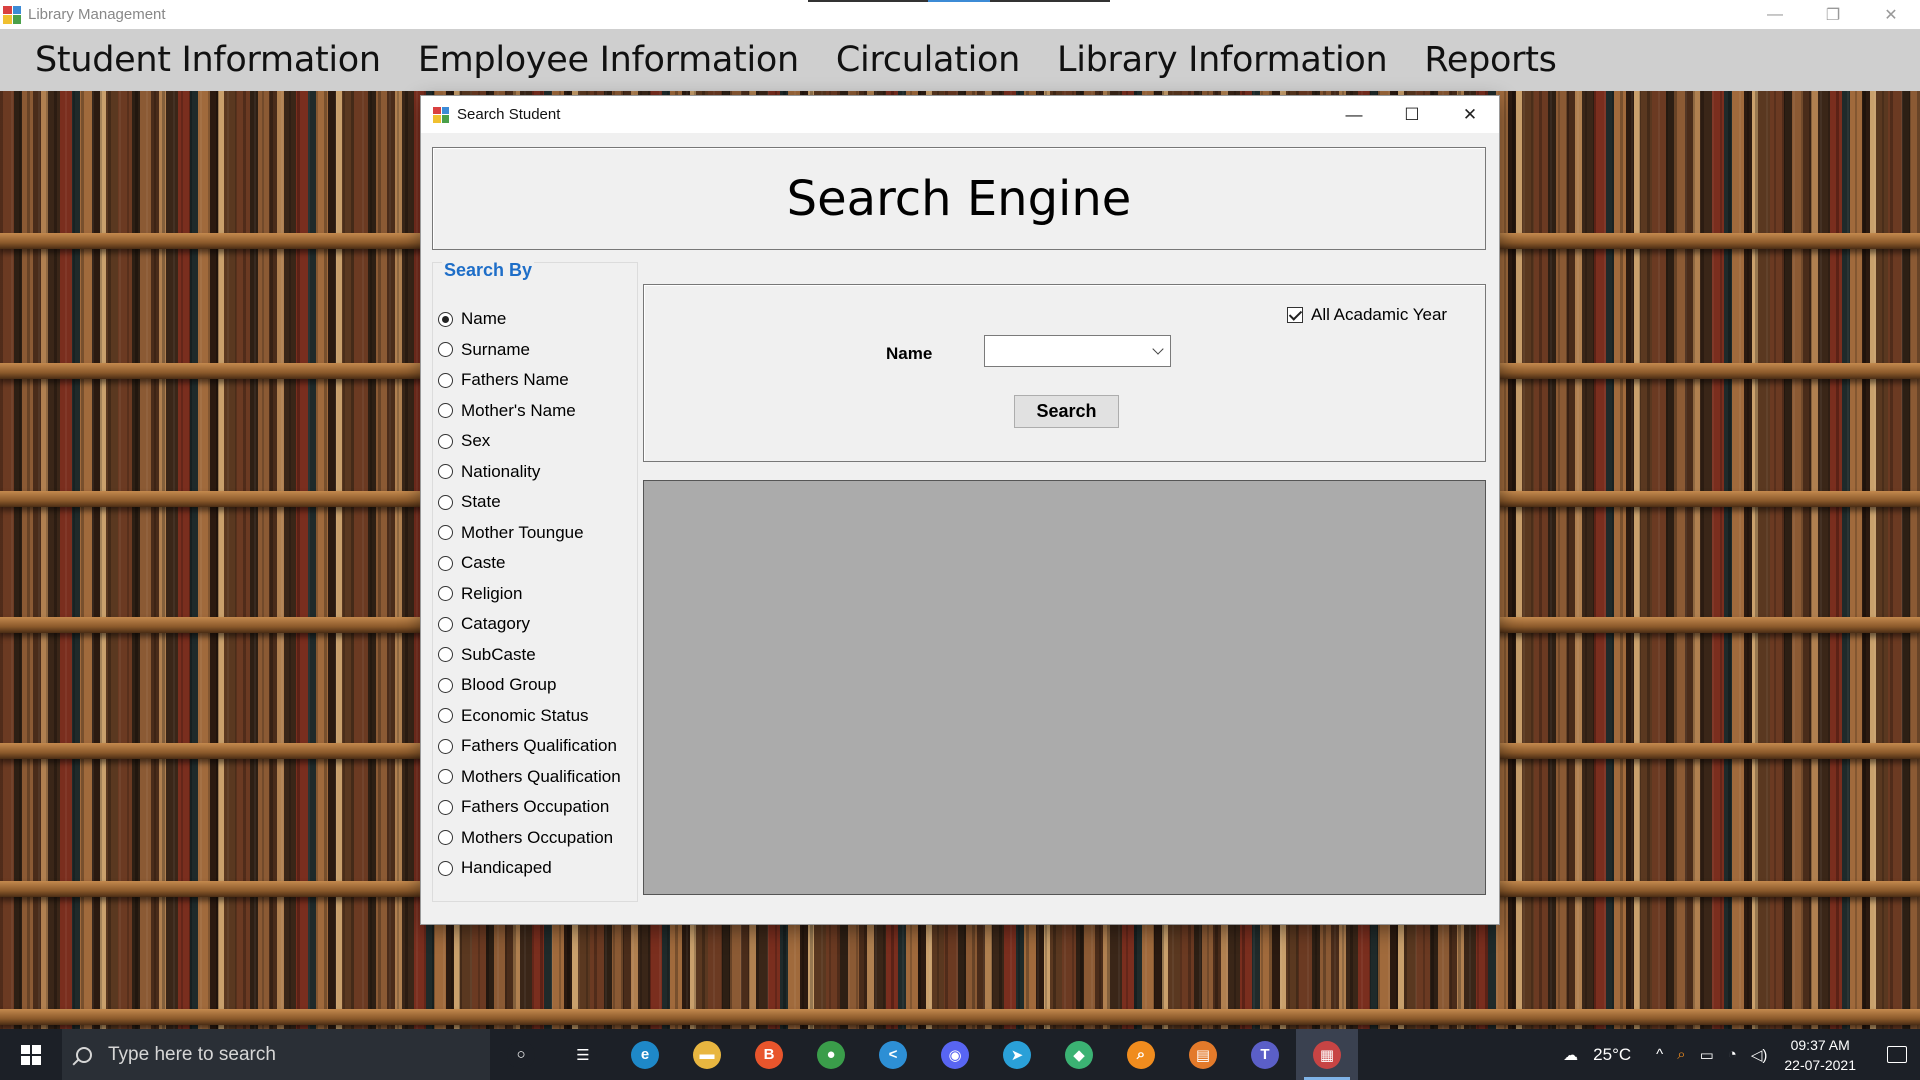 This screenshot has height=1080, width=1920. What do you see at coordinates (529, 777) in the screenshot?
I see `radio-option: Mothers Qualification` at bounding box center [529, 777].